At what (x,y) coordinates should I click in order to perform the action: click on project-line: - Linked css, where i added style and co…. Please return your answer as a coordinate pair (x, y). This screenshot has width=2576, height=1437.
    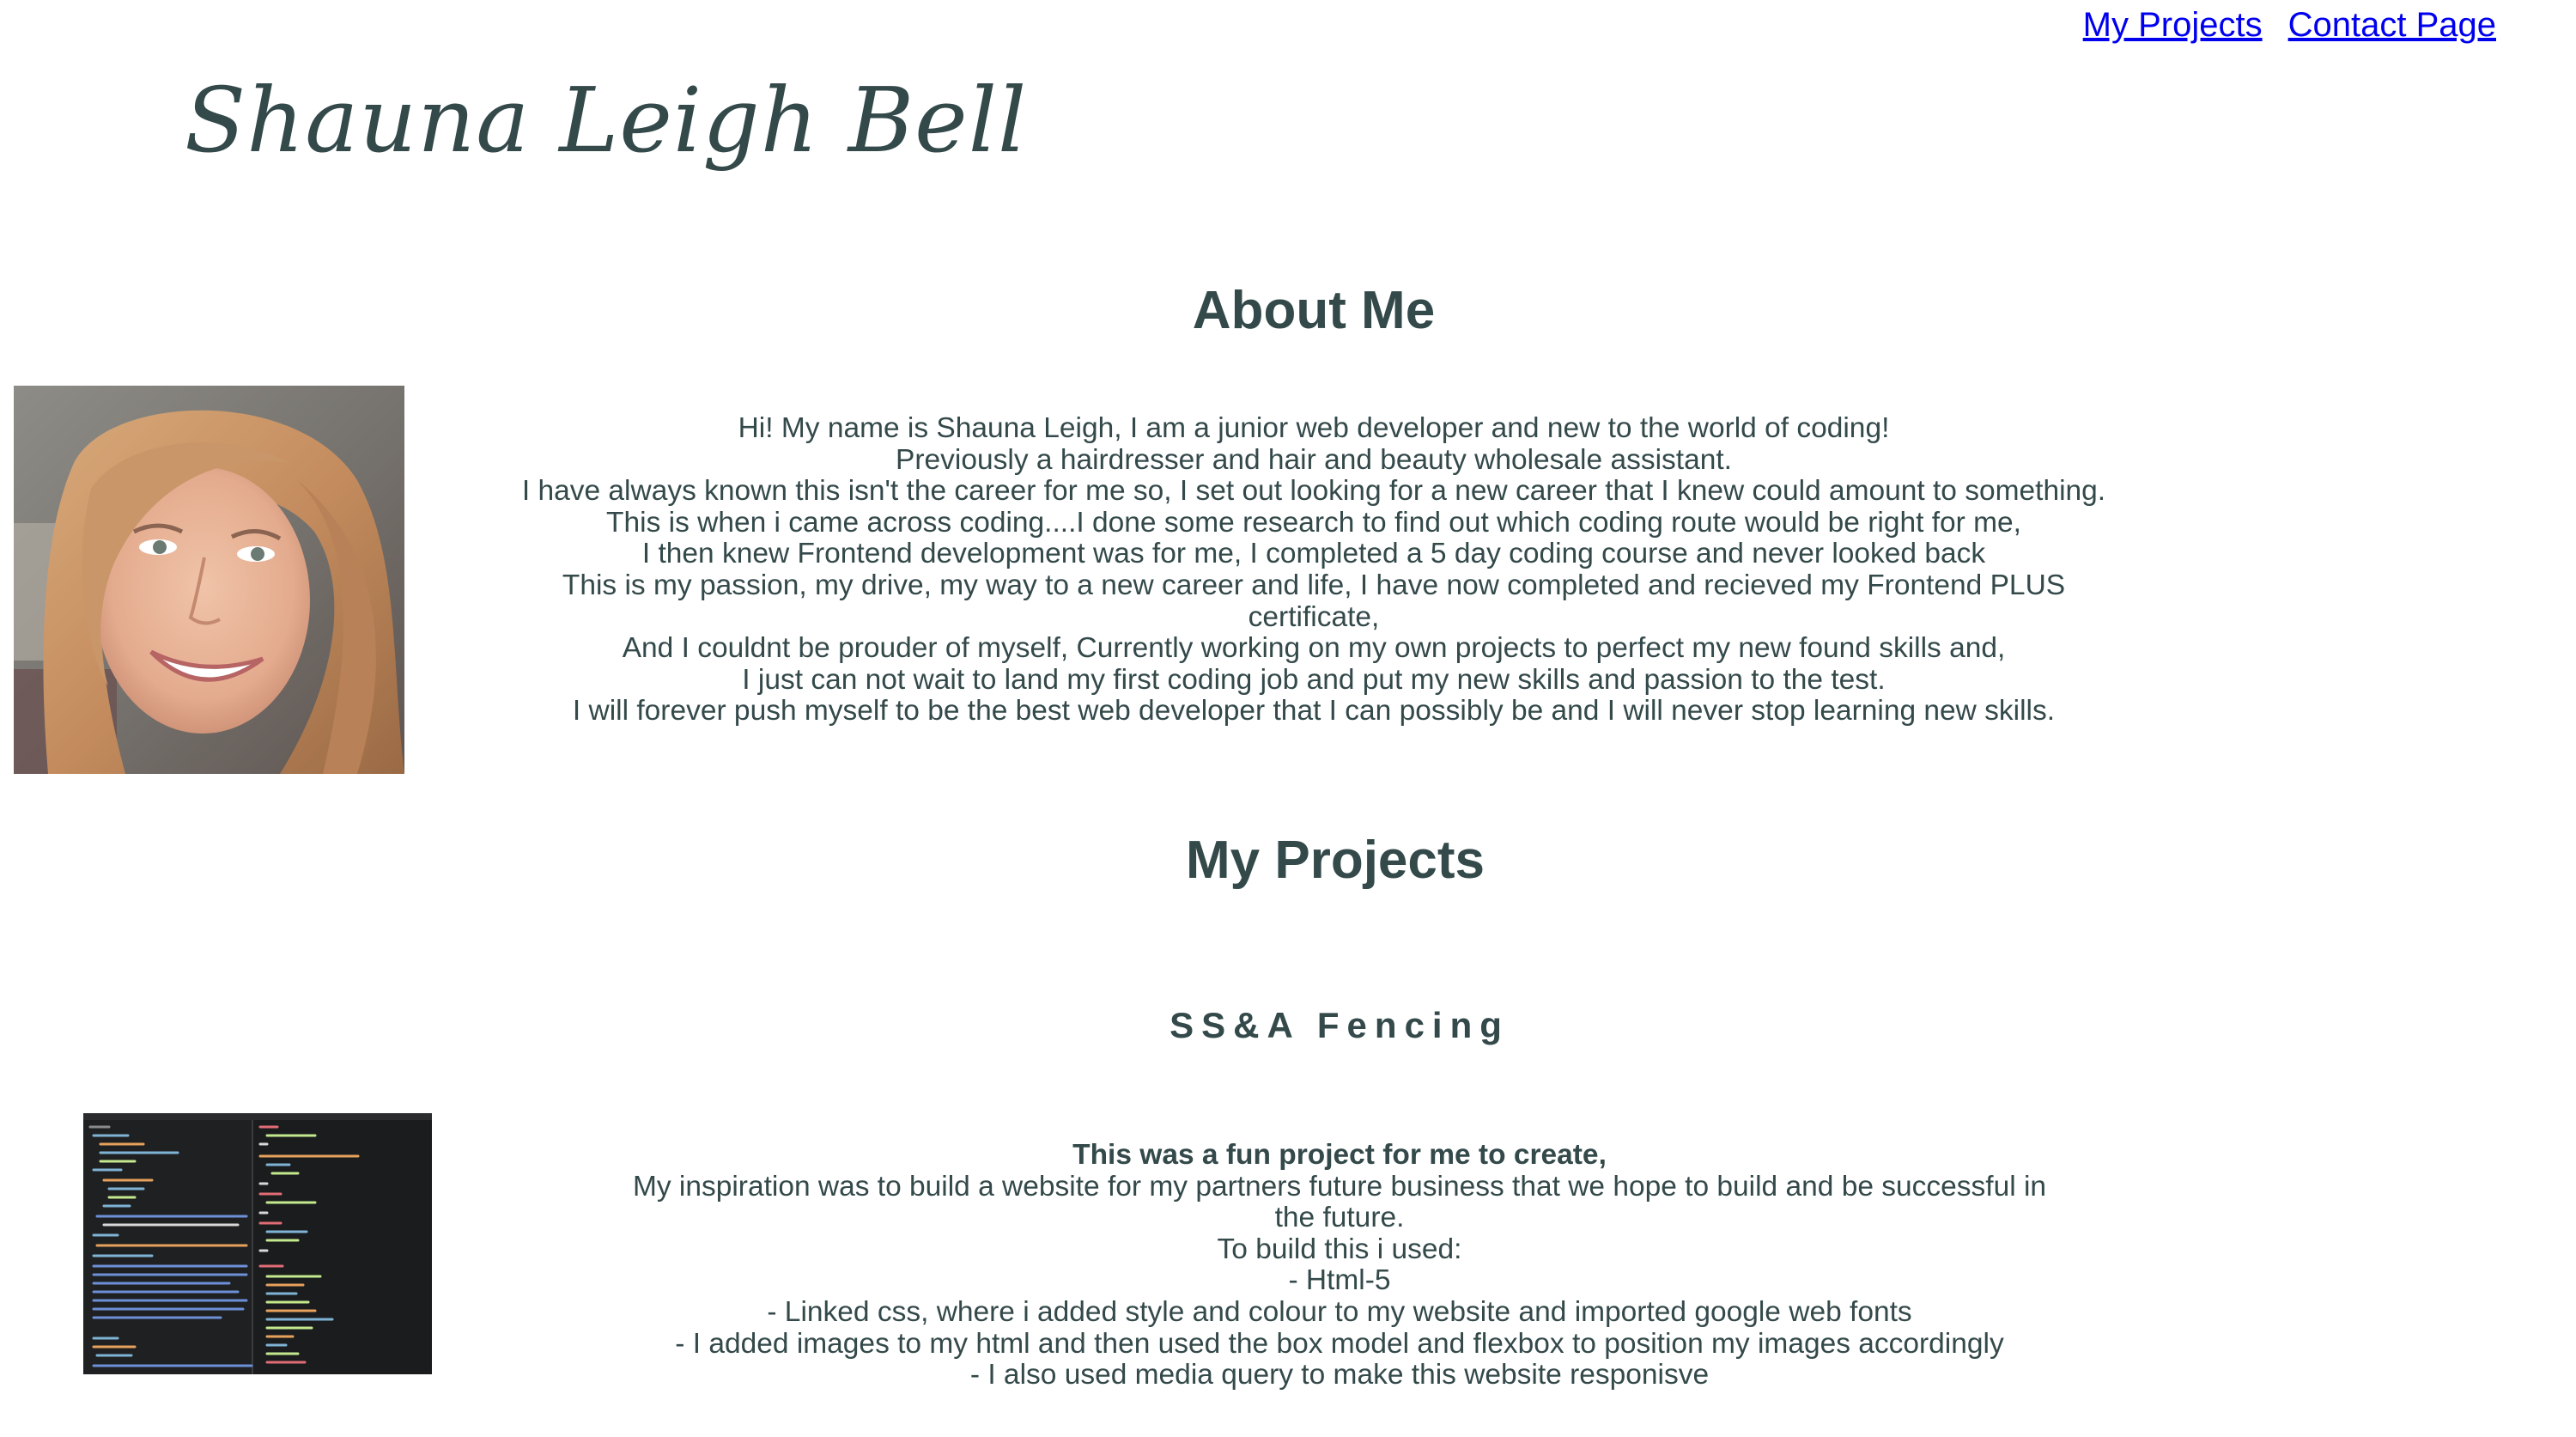
    Looking at the image, I should click on (1339, 1311).